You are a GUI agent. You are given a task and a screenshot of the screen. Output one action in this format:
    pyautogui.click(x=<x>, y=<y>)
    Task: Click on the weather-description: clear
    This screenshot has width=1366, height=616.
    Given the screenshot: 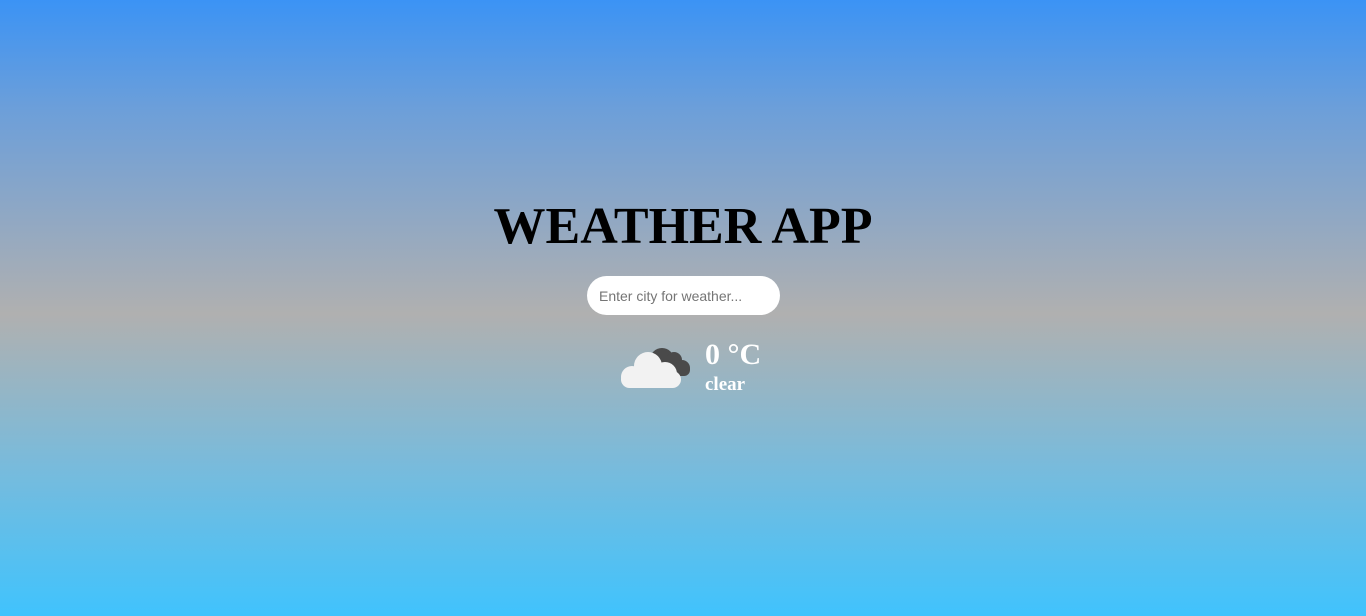 What is the action you would take?
    pyautogui.click(x=725, y=384)
    